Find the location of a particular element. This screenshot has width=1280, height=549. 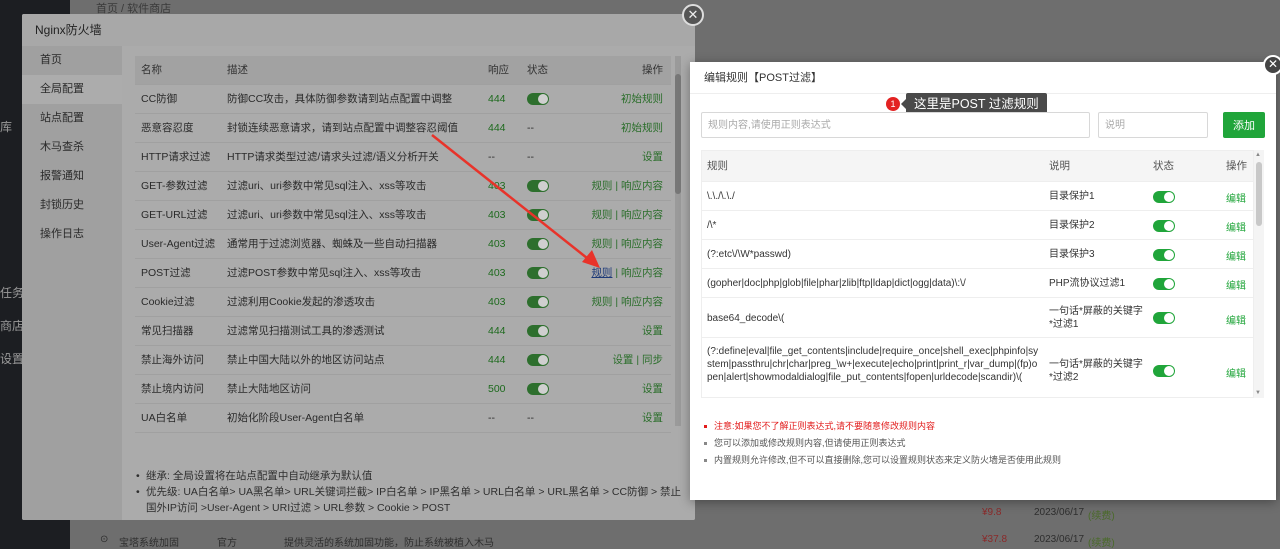

rule-desc: 通常用于过滤浏览器、蜘蛛及一些自动扫描器 is located at coordinates (332, 244).